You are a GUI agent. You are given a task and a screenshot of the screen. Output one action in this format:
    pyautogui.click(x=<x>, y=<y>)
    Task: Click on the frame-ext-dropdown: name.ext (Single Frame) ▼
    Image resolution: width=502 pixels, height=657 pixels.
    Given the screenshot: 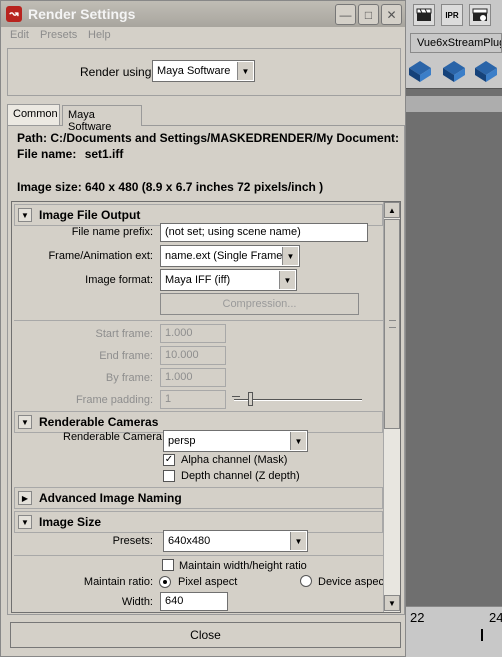 What is the action you would take?
    pyautogui.click(x=230, y=256)
    